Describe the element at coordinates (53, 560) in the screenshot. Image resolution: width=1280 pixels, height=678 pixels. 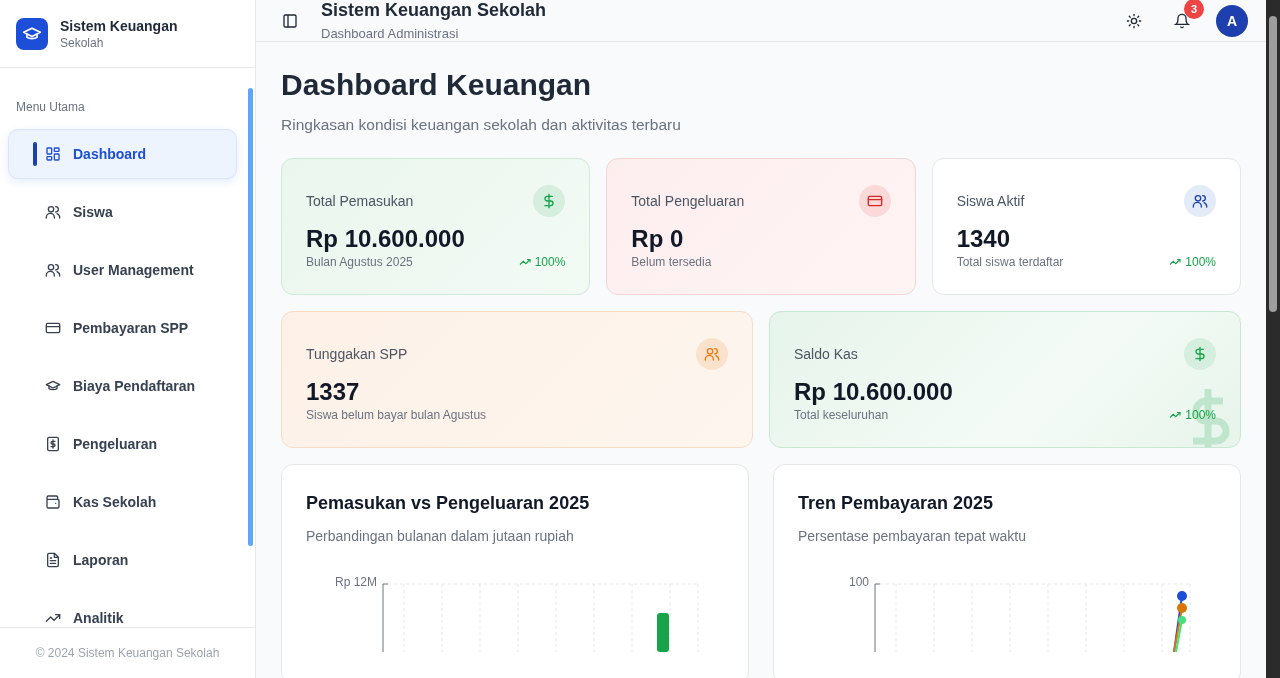
I see `document-icon` at that location.